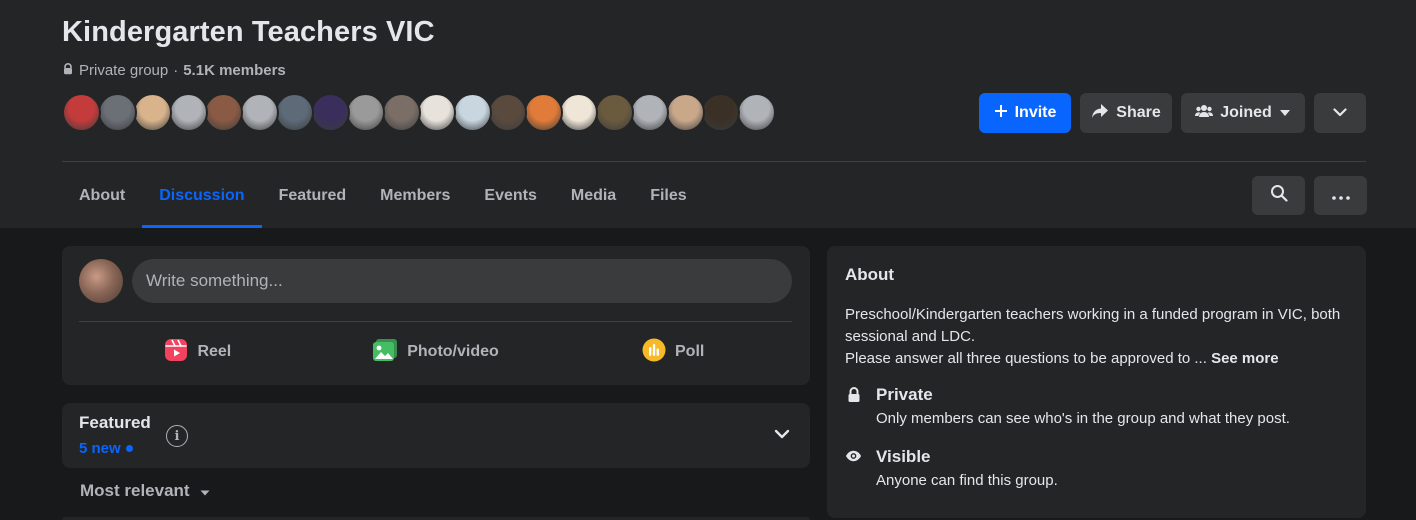 This screenshot has height=520, width=1416. I want to click on tab-events: Events, so click(510, 196).